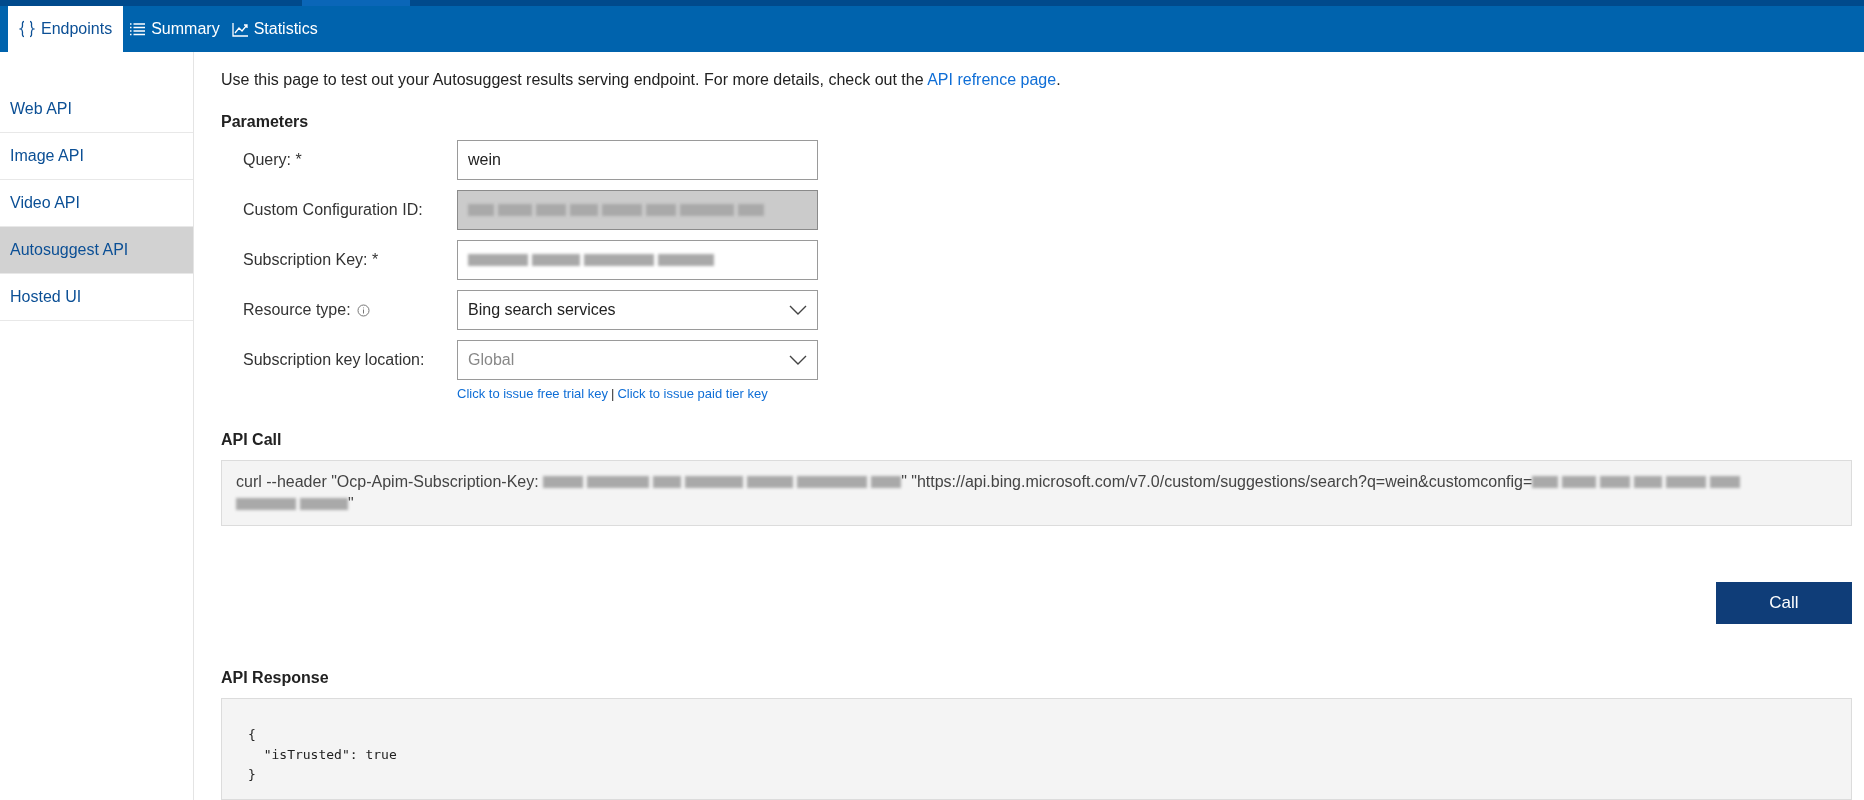  What do you see at coordinates (96, 250) in the screenshot?
I see `sidebar-item: Autosuggest API` at bounding box center [96, 250].